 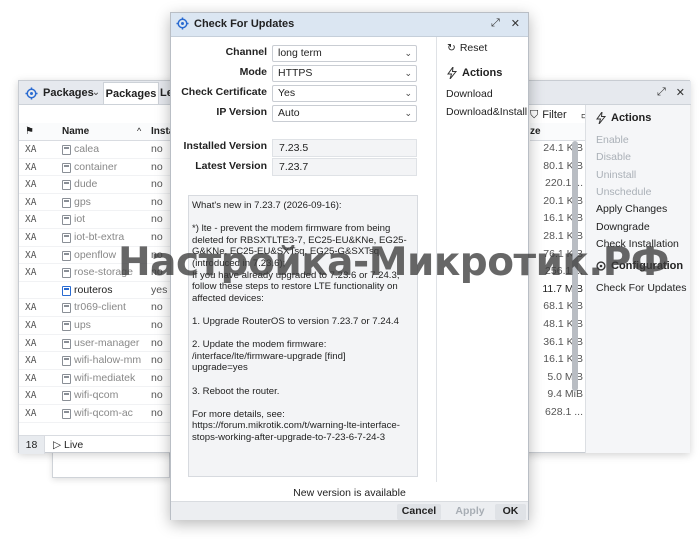 I want to click on ip-version-select: Auto ⌄, so click(x=344, y=113).